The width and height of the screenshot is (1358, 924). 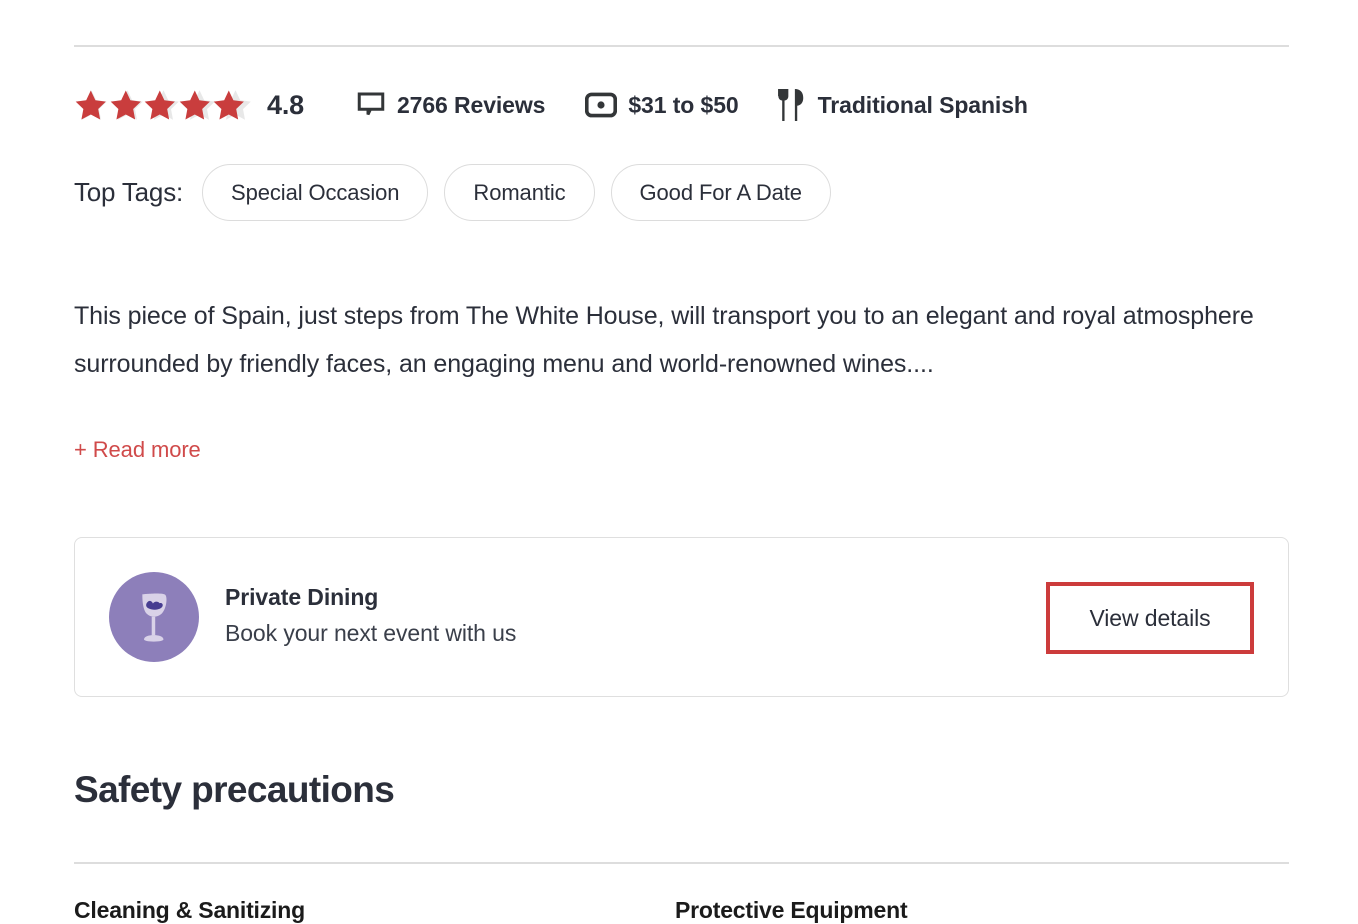 What do you see at coordinates (683, 104) in the screenshot?
I see `price-label: $31 to $50` at bounding box center [683, 104].